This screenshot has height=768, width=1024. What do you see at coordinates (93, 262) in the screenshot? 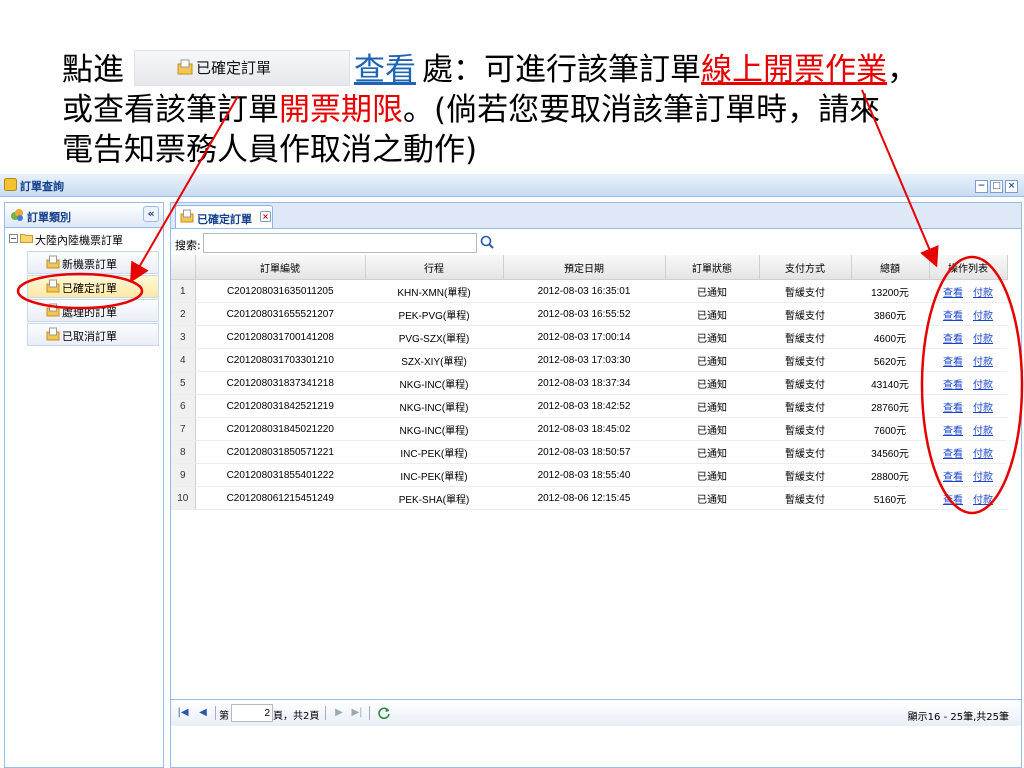
I see `sidebar-item-new-orders: 新機票訂單` at bounding box center [93, 262].